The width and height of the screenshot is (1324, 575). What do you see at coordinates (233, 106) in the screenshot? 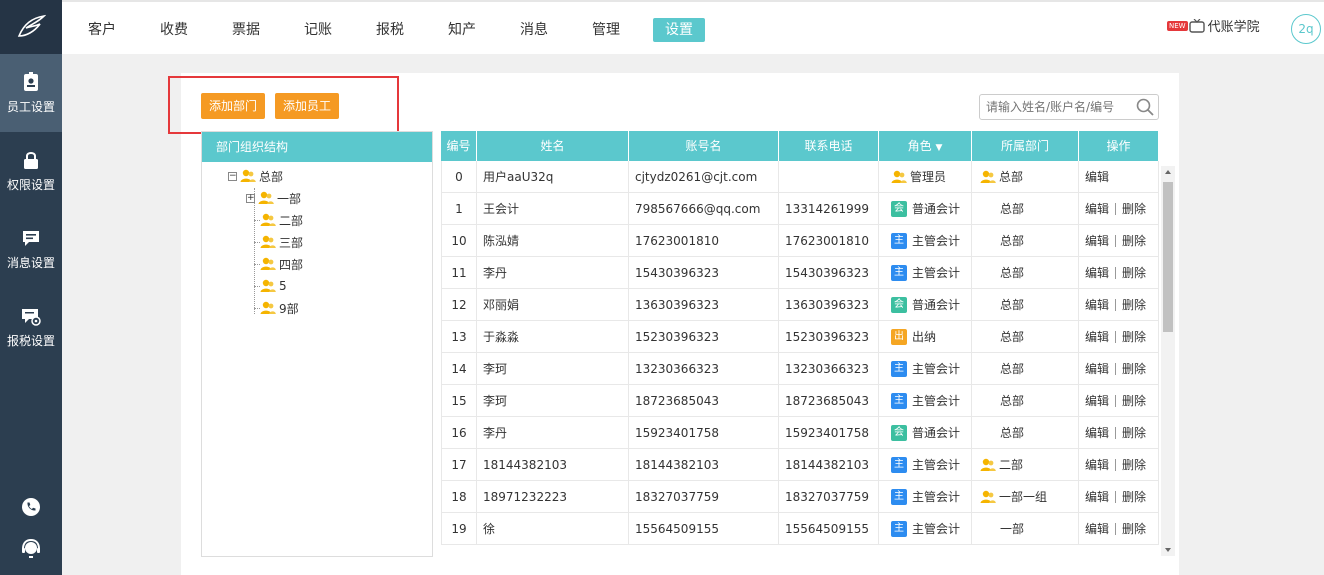
I see `add-department-button: 添加部门` at bounding box center [233, 106].